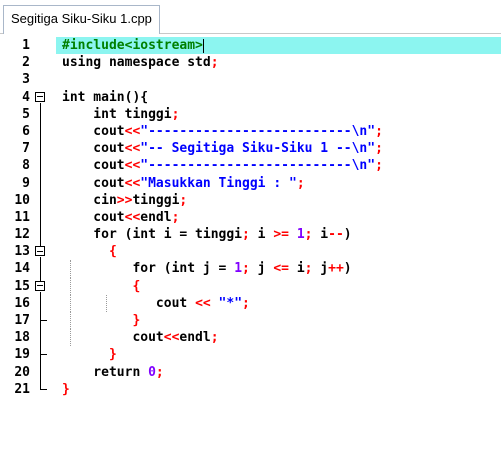 Image resolution: width=501 pixels, height=457 pixels. Describe the element at coordinates (43, 351) in the screenshot. I see `fold-end-marker` at that location.